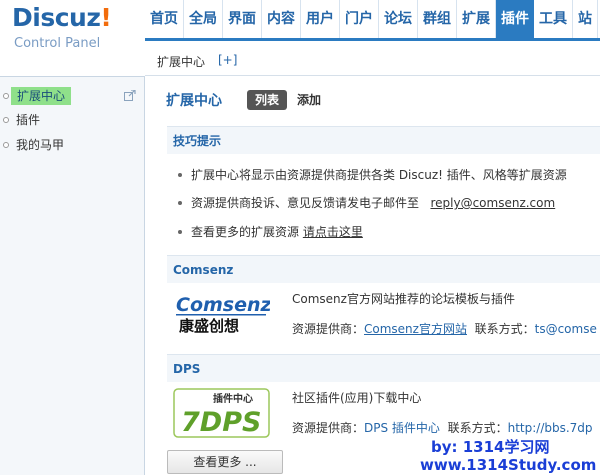 This screenshot has height=475, width=600. What do you see at coordinates (508, 465) in the screenshot?
I see `watermark-line-2: www.1314Study.com` at bounding box center [508, 465].